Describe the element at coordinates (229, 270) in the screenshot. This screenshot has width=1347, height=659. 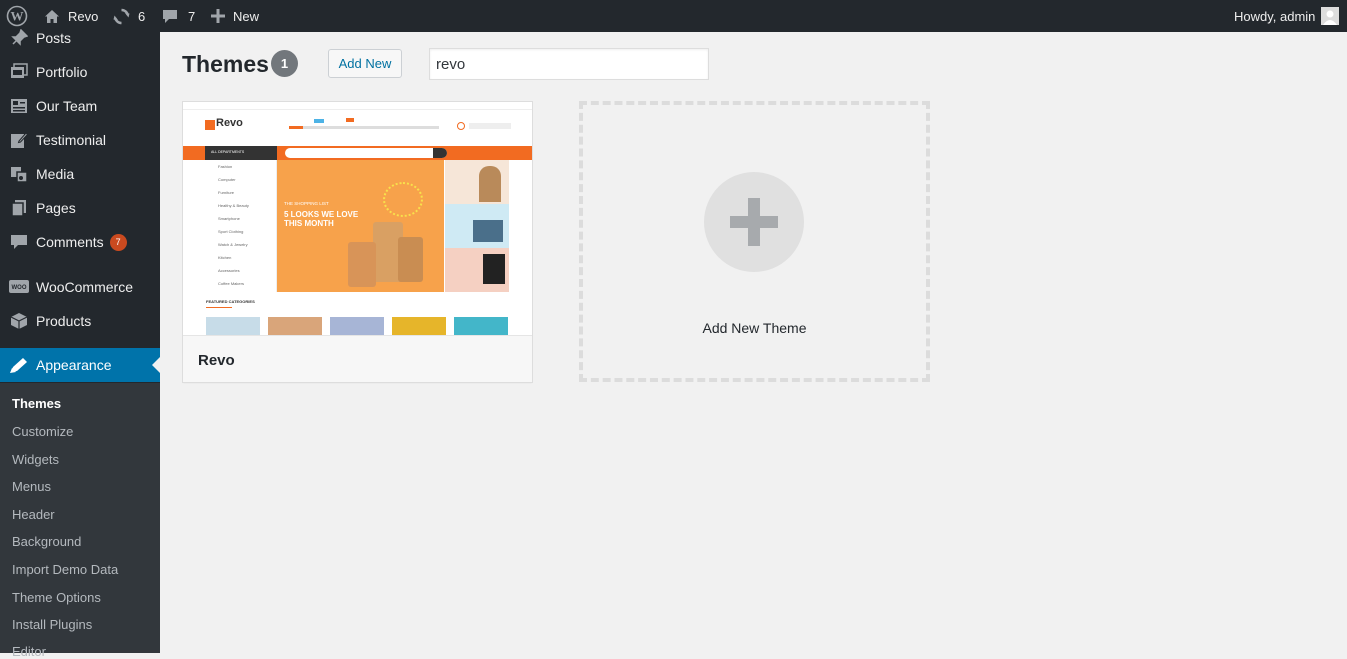
I see `screenshot-category: Accessories` at that location.